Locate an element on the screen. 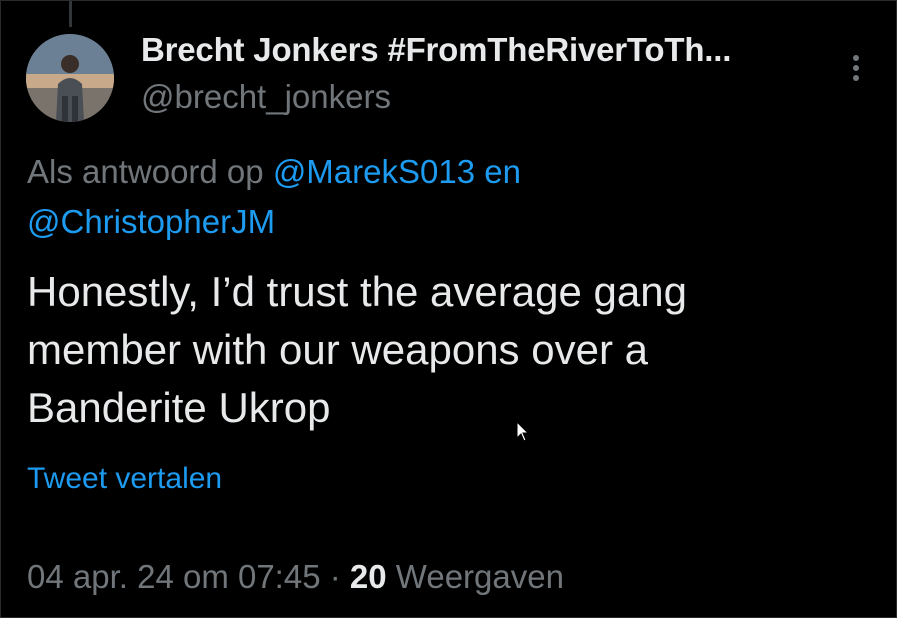 Image resolution: width=897 pixels, height=618 pixels. avatar is located at coordinates (70, 78).